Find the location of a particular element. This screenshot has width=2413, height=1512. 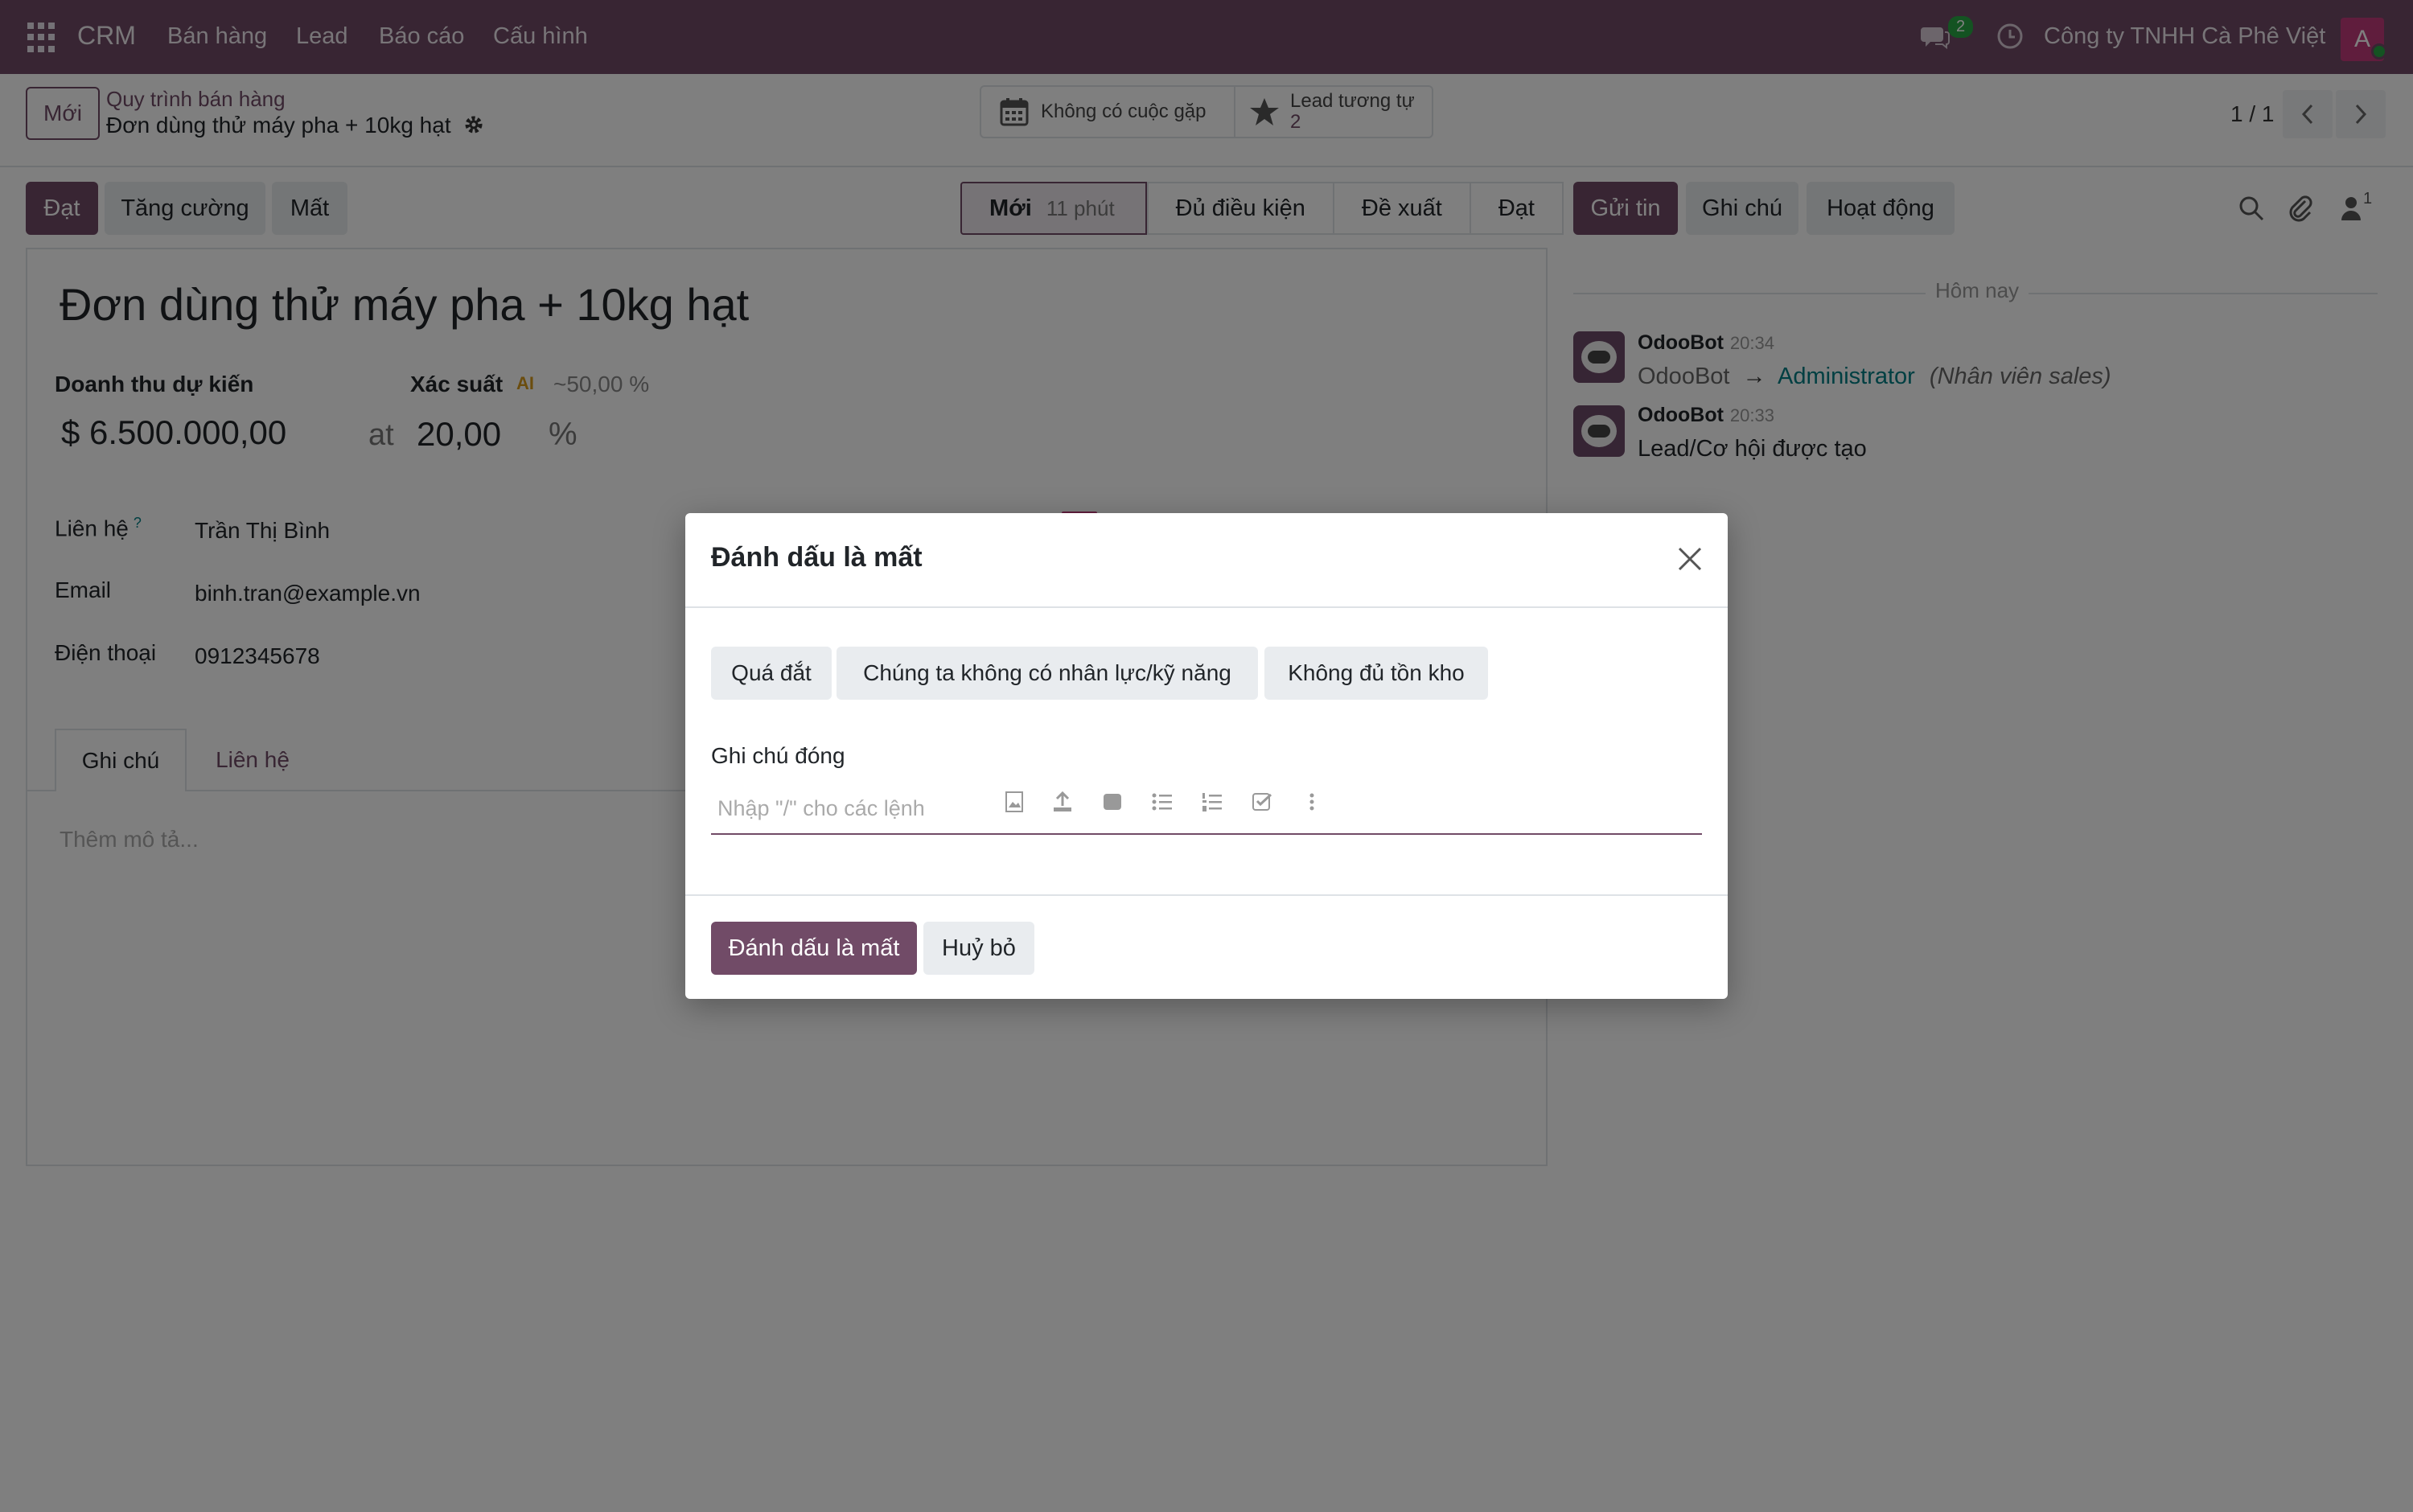

lost-reason-no-skills: Chúng ta không có nhân lực/kỹ năng is located at coordinates (1047, 674).